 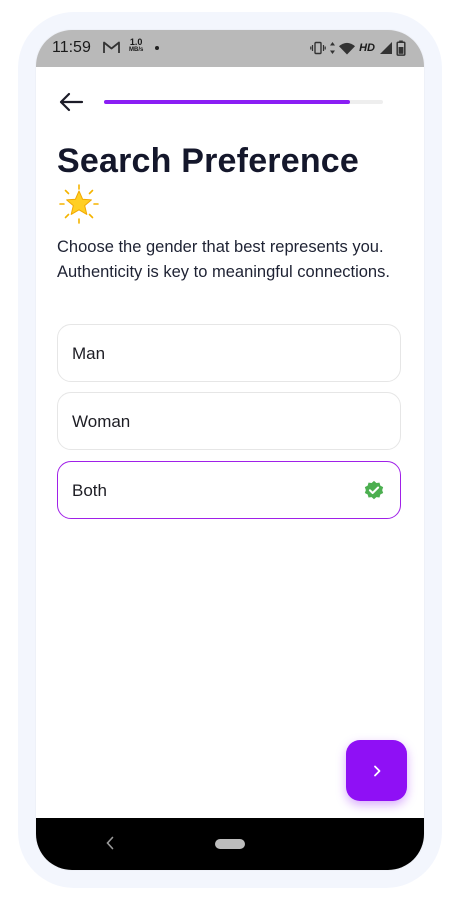 What do you see at coordinates (229, 490) in the screenshot?
I see `option-both: Both` at bounding box center [229, 490].